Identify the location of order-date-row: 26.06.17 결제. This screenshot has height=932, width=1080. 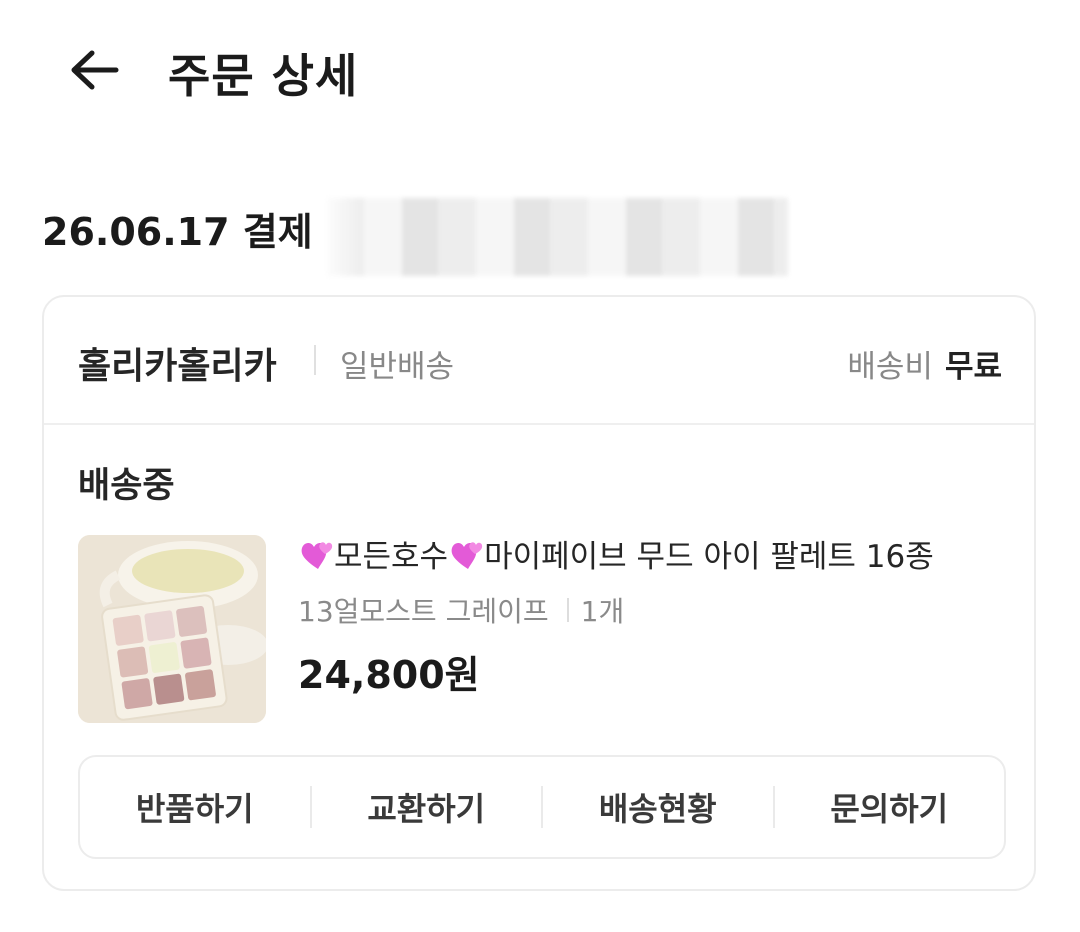
(177, 228).